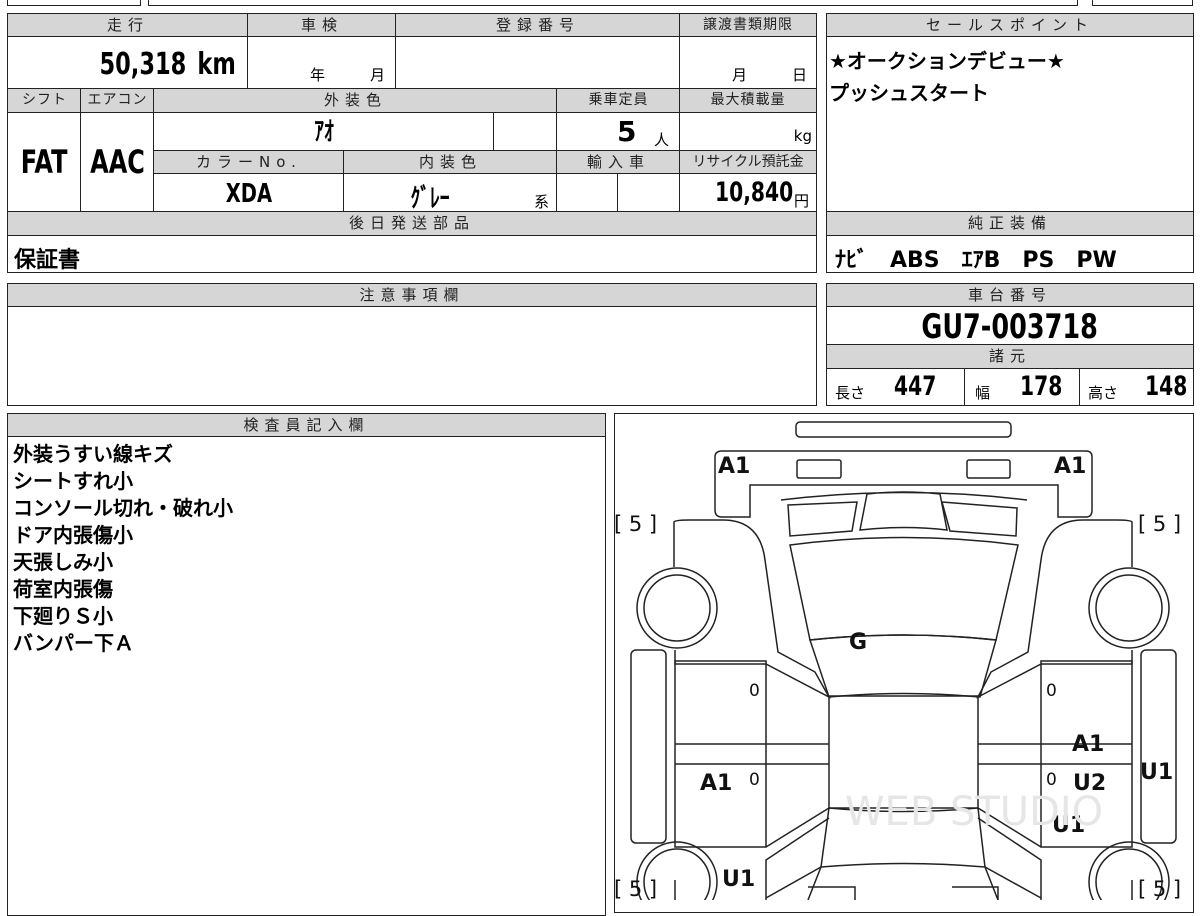  I want to click on headlight-right, so click(988, 469).